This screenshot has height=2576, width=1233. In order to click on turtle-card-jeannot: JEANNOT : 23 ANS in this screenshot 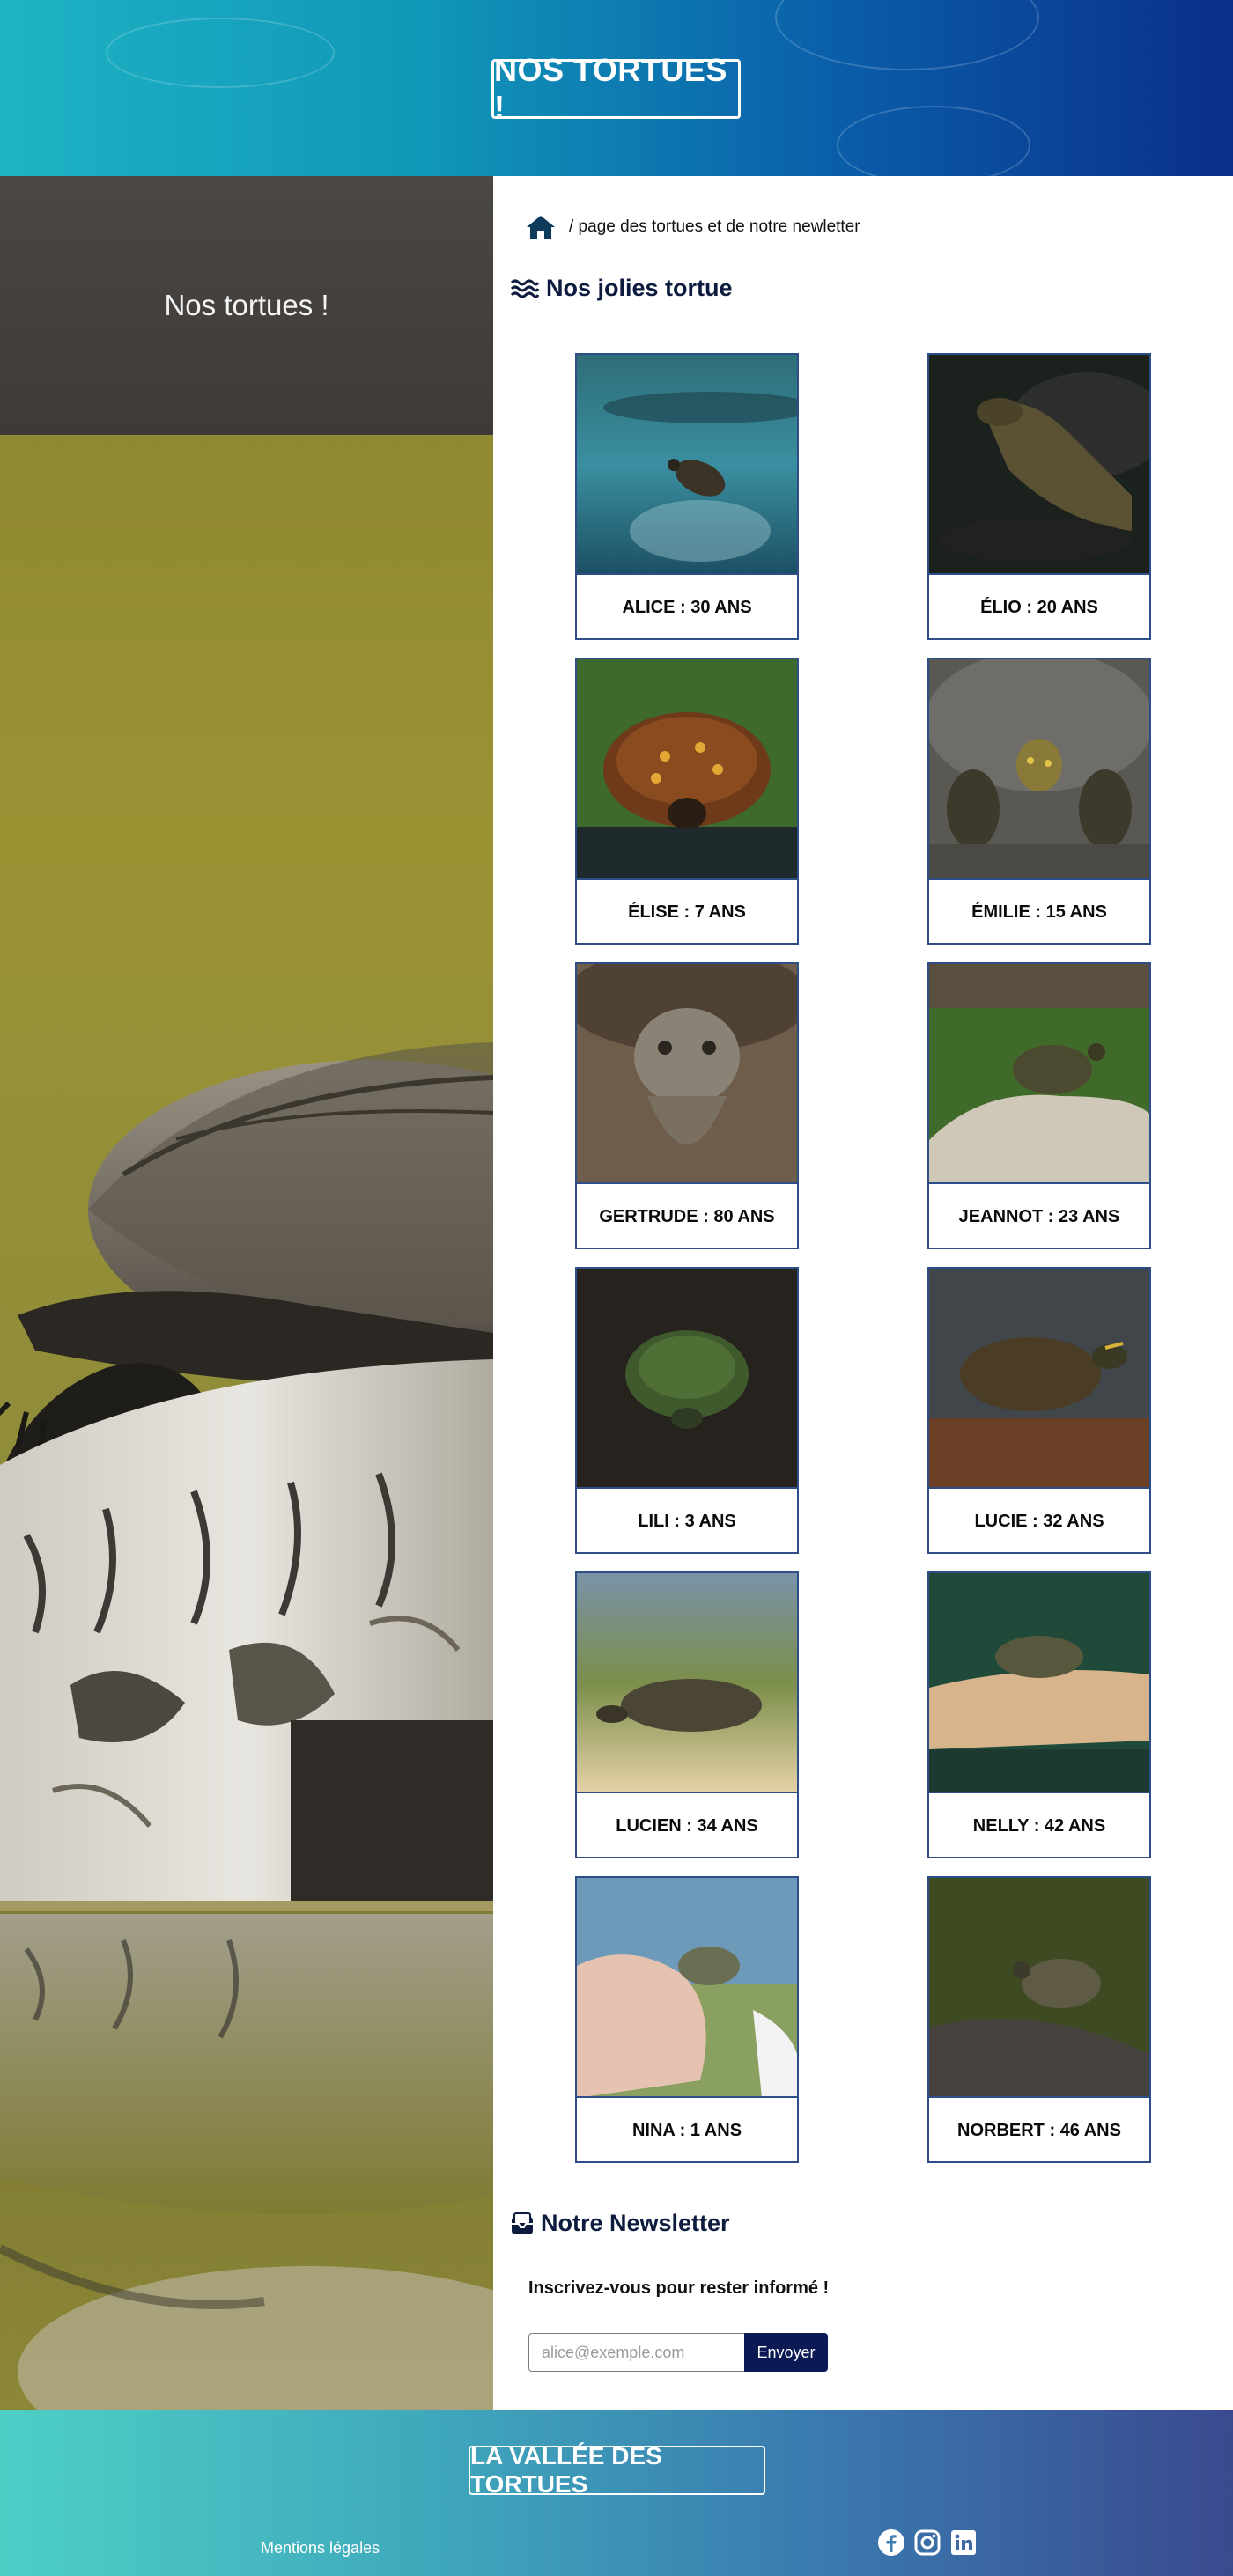, I will do `click(1039, 1106)`.